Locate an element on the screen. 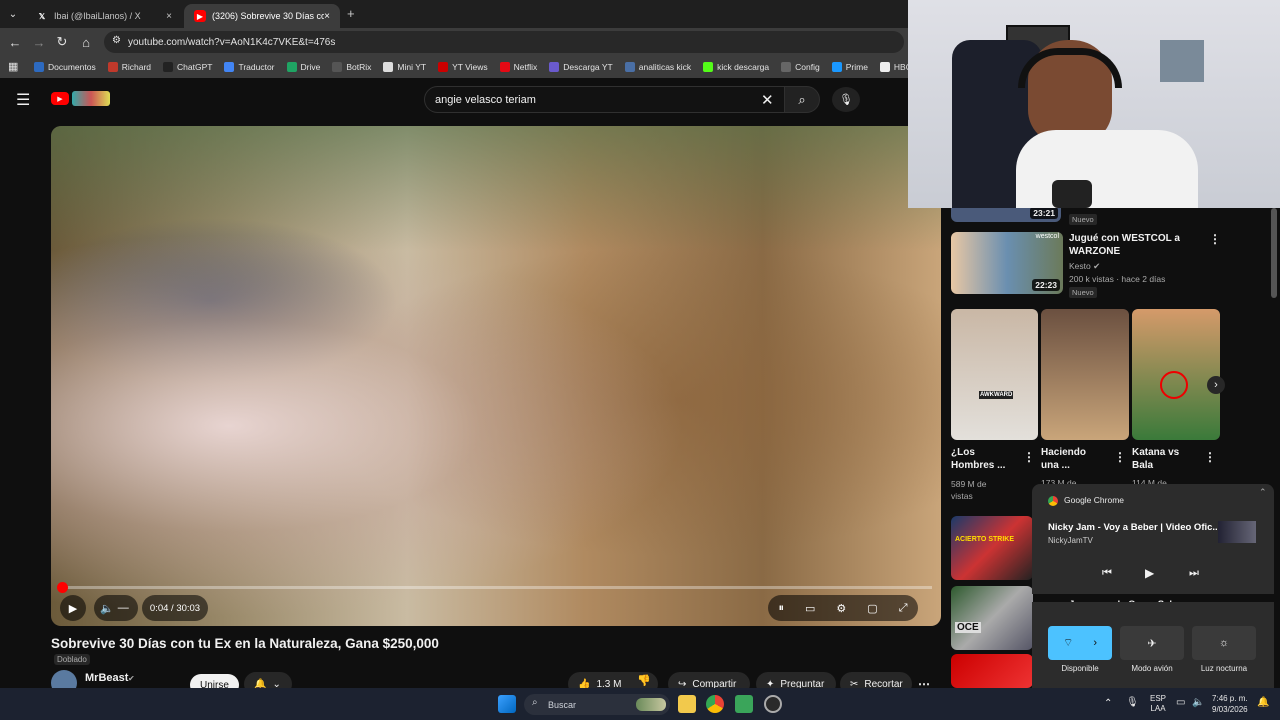 The height and width of the screenshot is (720, 1280). search-input: angie velasco teriam ✕ is located at coordinates (605, 99).